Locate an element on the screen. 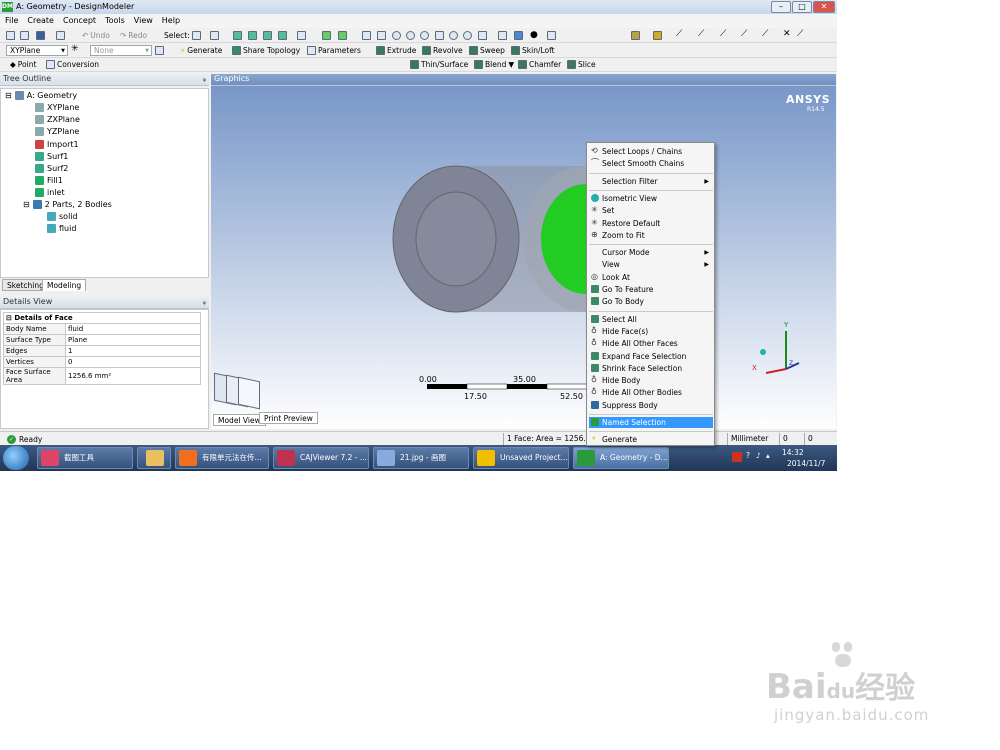  chamfer-button: Chamfer is located at coordinates (539, 64).